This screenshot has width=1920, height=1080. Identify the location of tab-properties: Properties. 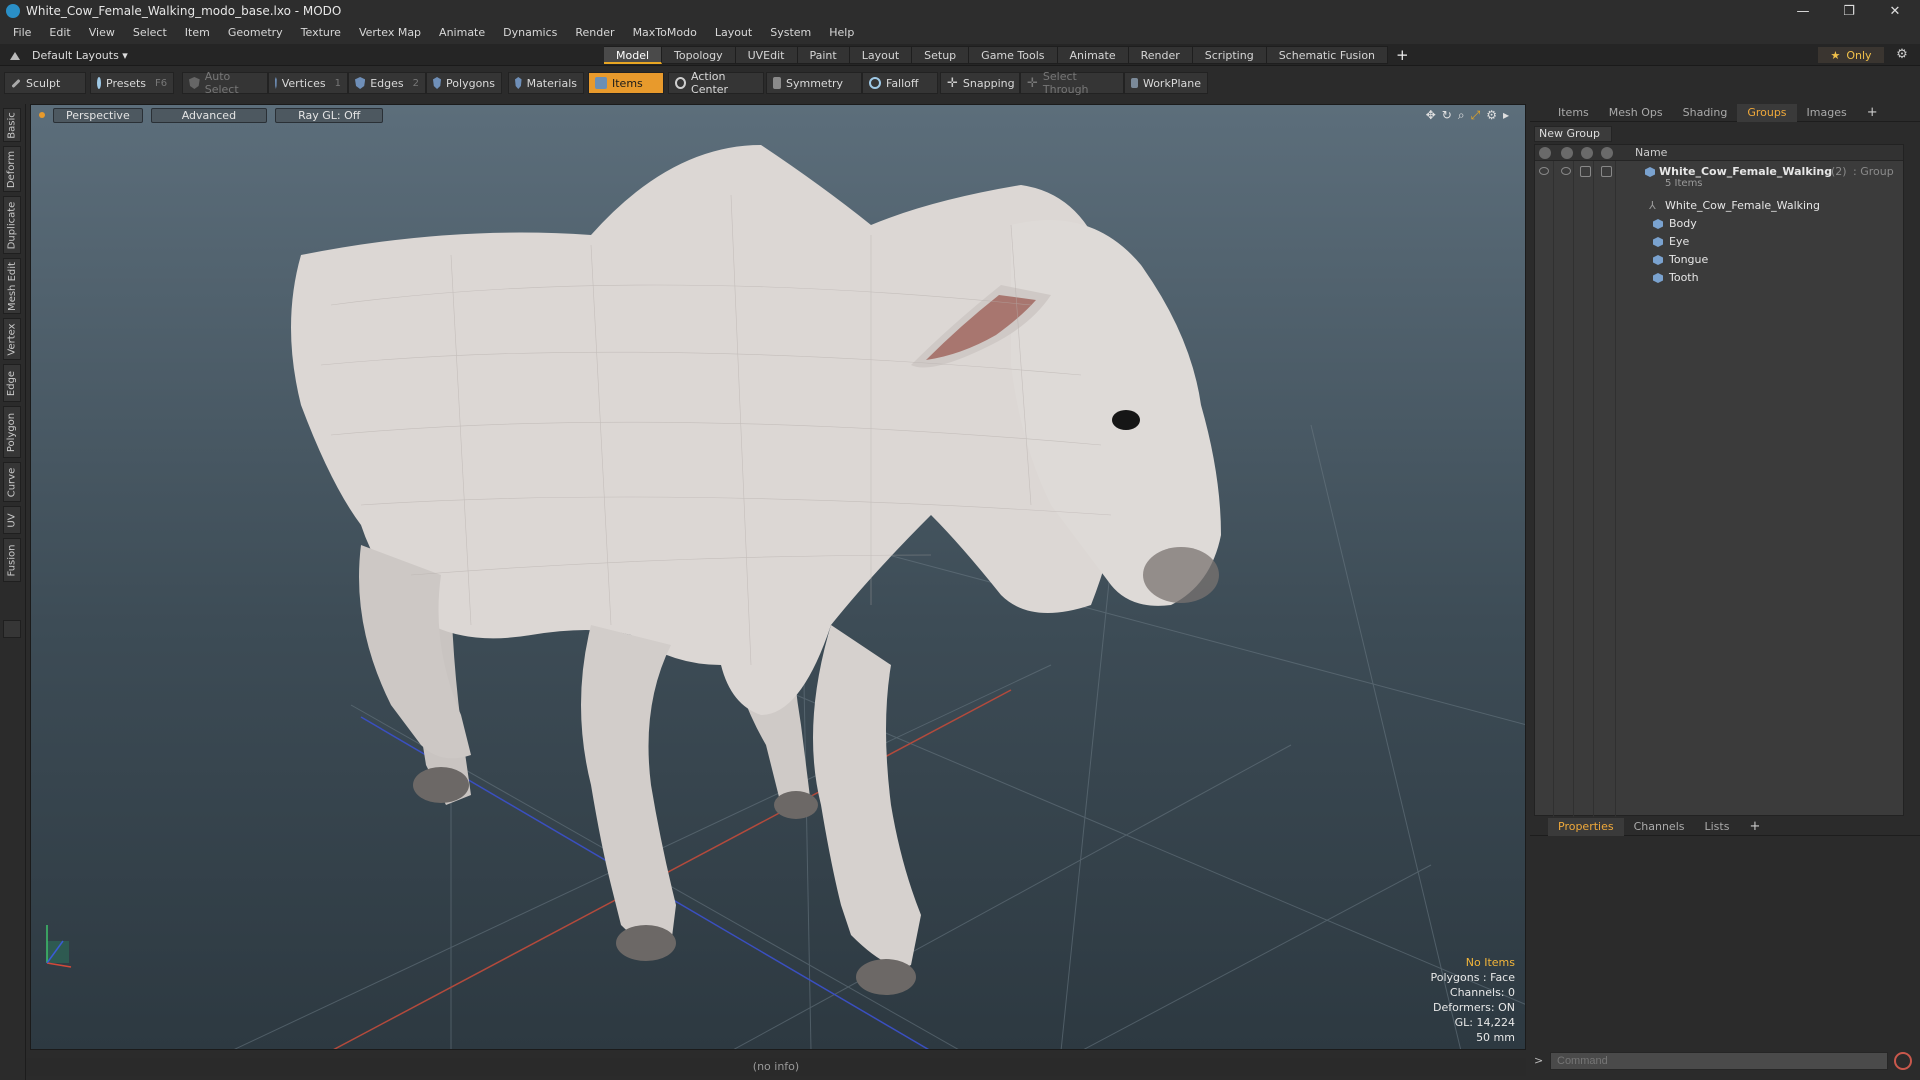
(1586, 826).